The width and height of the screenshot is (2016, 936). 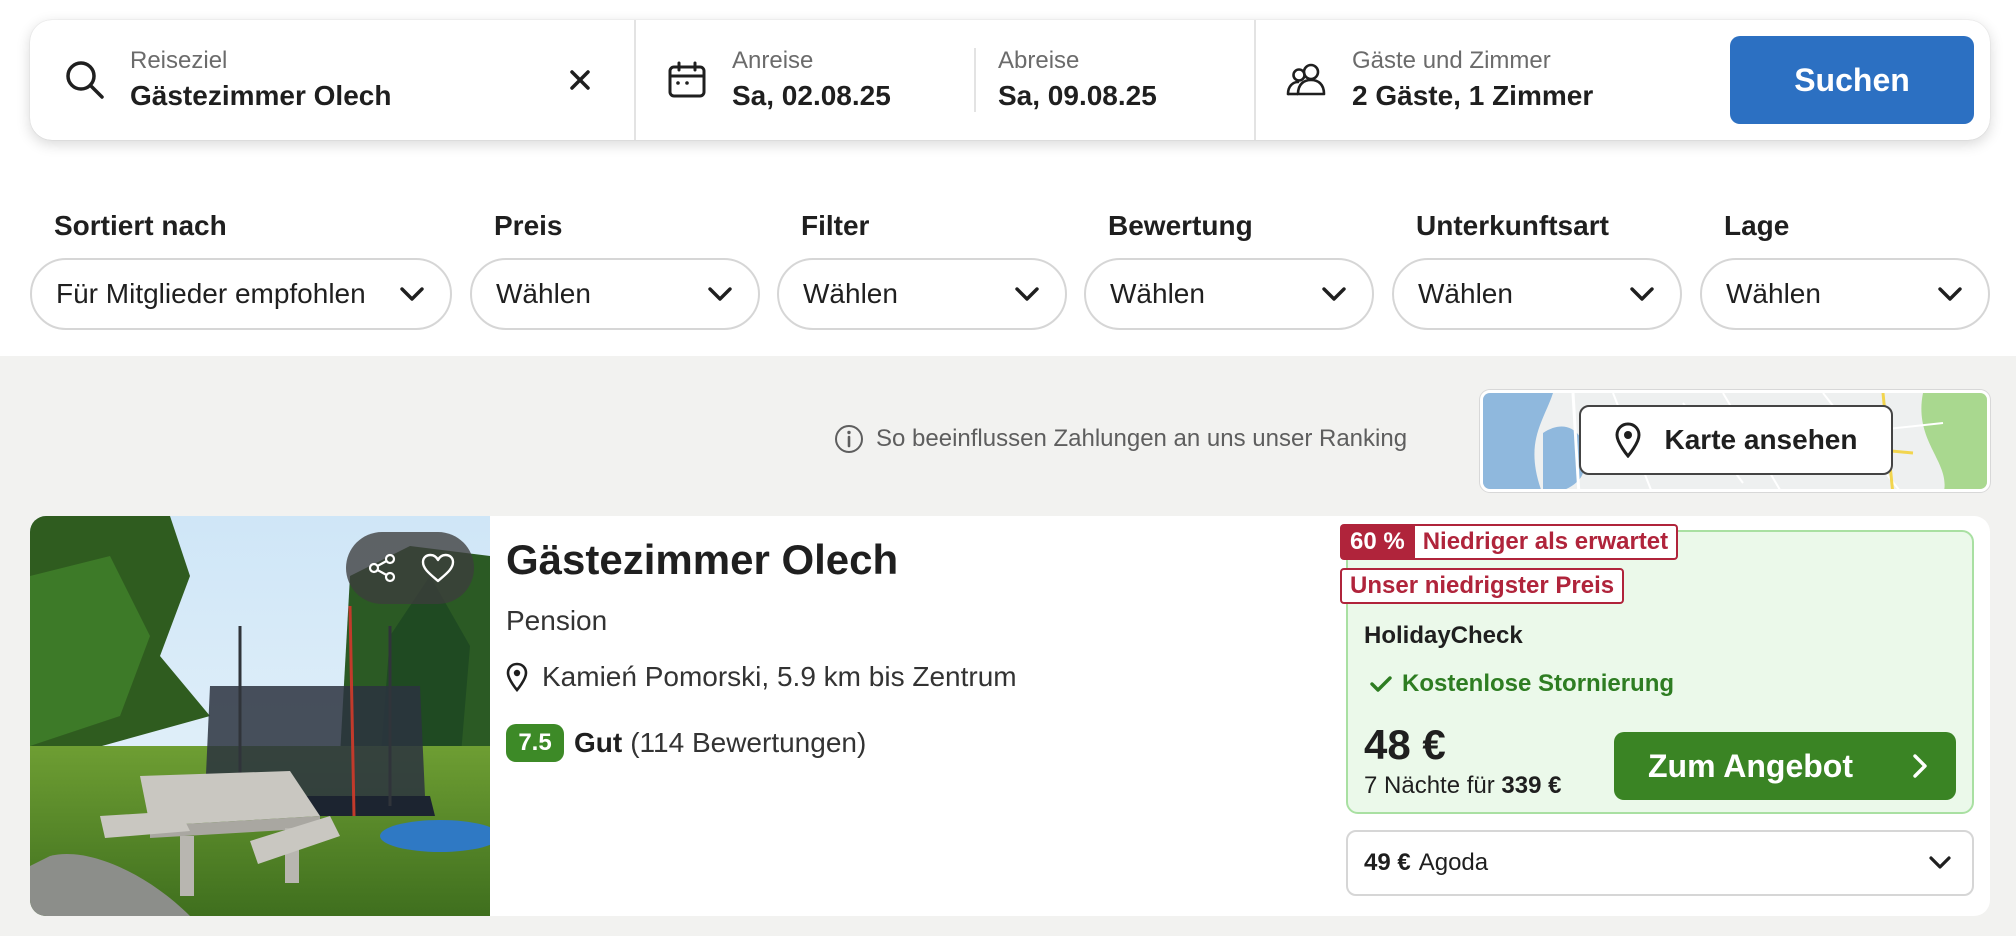 I want to click on filter-label: Preis, so click(x=528, y=225).